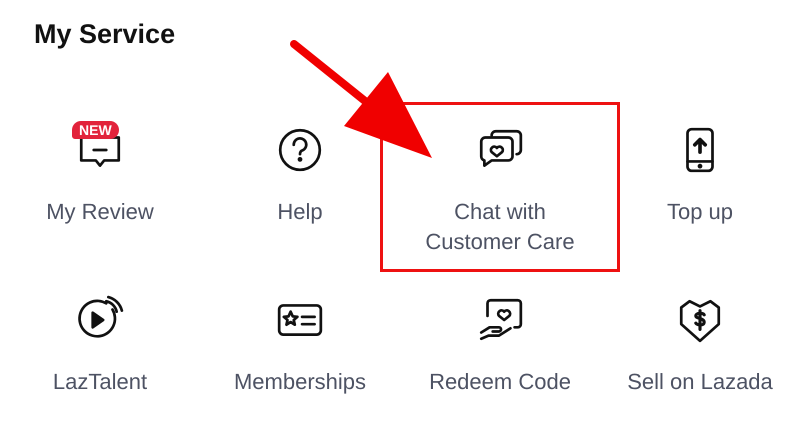  What do you see at coordinates (700, 187) in the screenshot?
I see `service-item: Top up` at bounding box center [700, 187].